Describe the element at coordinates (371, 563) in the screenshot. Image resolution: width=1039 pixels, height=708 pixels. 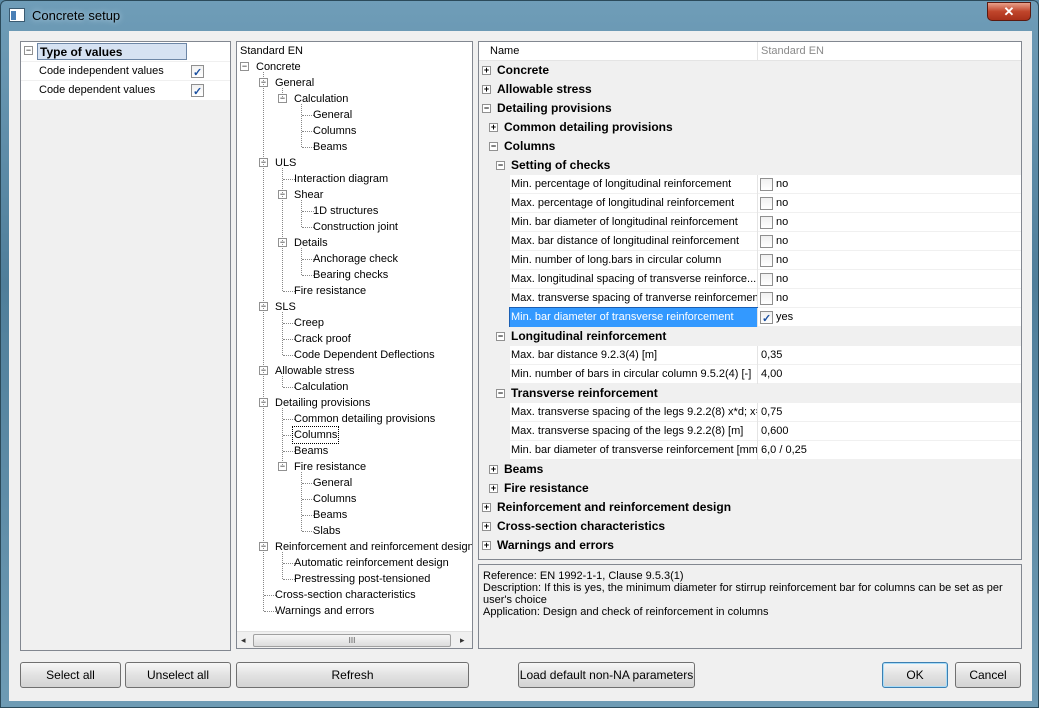
I see `tree-node: Automatic reinforcement design` at that location.